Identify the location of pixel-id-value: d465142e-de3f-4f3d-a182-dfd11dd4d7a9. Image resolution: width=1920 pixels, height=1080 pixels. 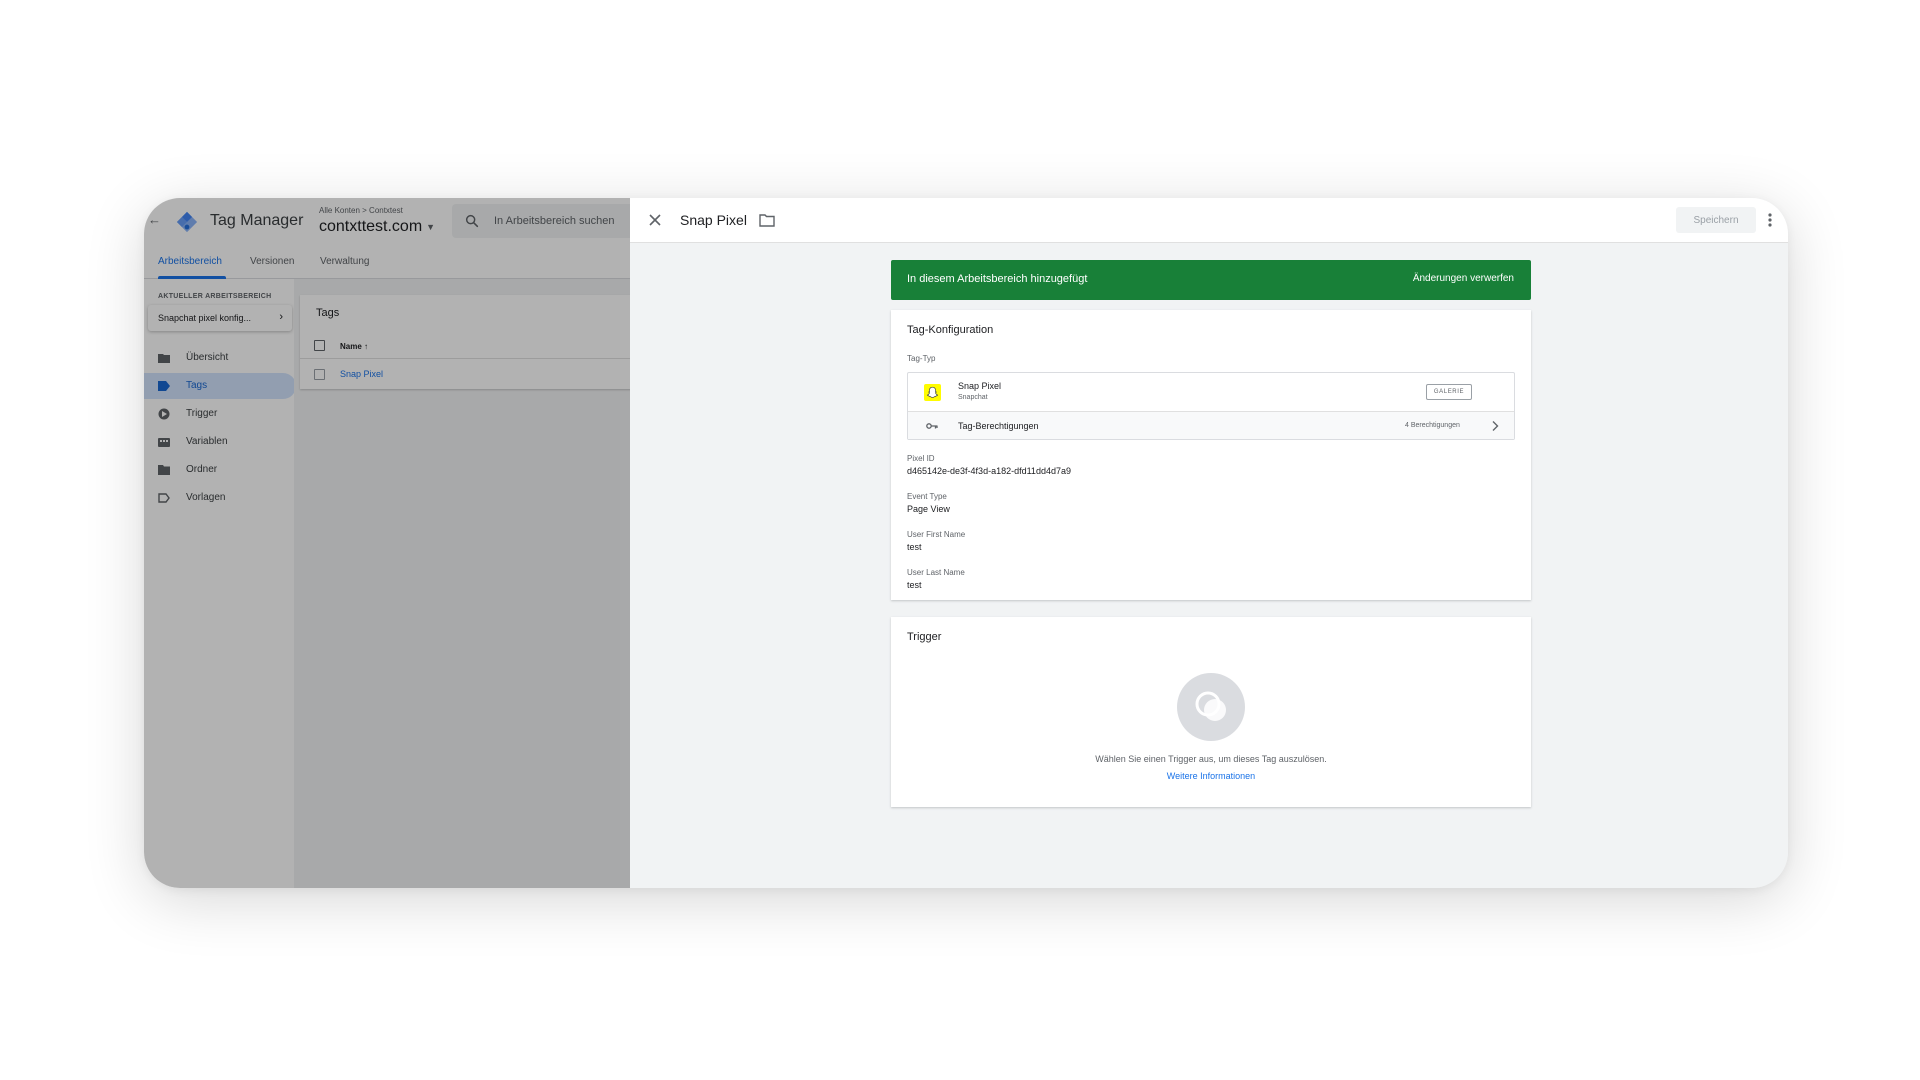
(989, 471).